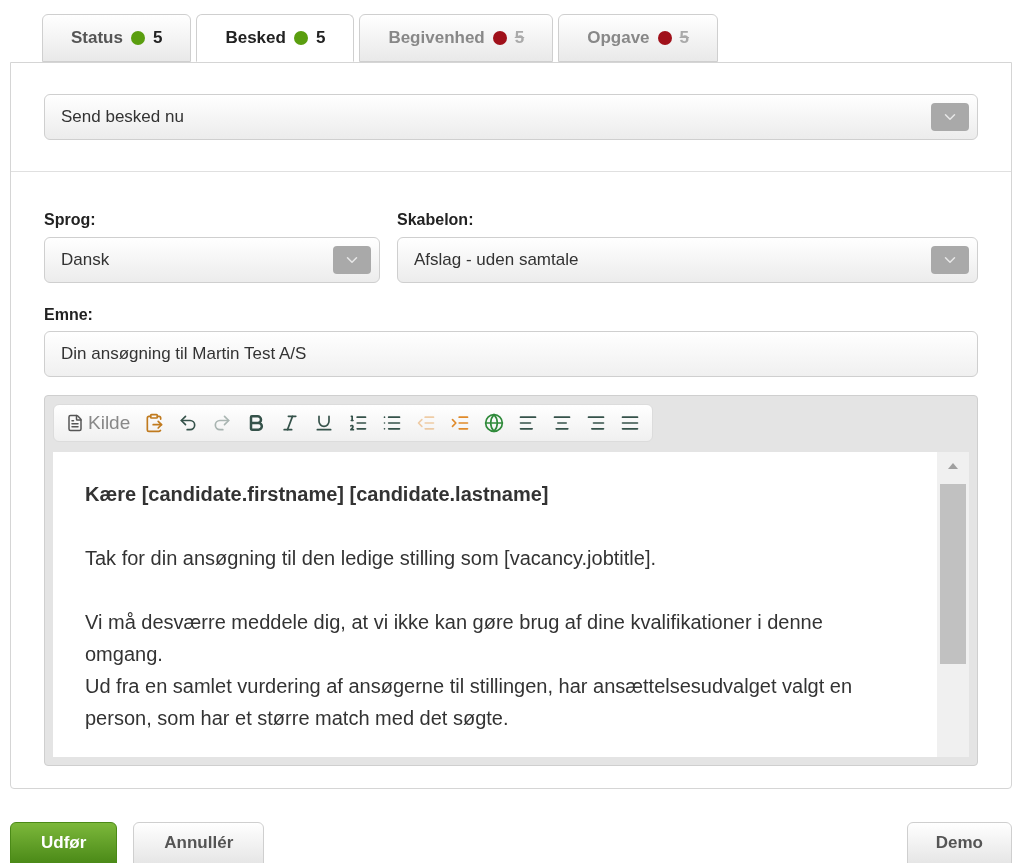 This screenshot has height=863, width=1022. I want to click on globe-icon, so click(494, 423).